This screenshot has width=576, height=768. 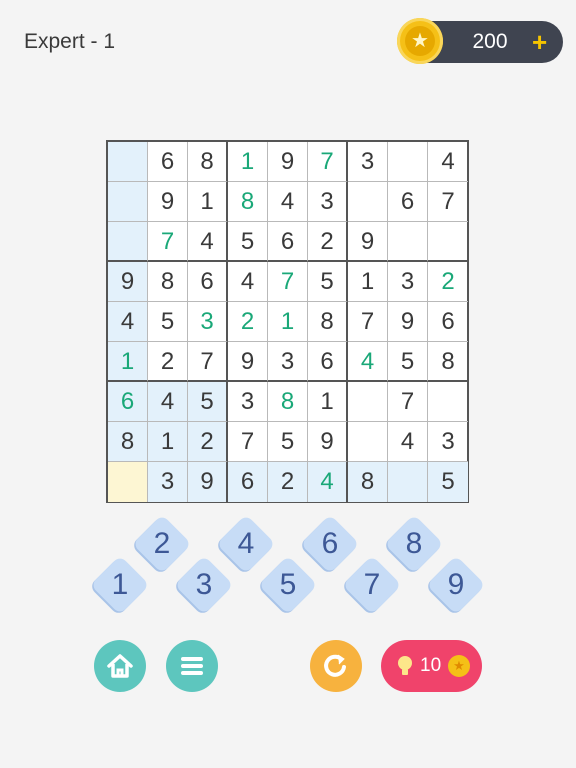 What do you see at coordinates (70, 41) in the screenshot?
I see `level-title: Expert - 1` at bounding box center [70, 41].